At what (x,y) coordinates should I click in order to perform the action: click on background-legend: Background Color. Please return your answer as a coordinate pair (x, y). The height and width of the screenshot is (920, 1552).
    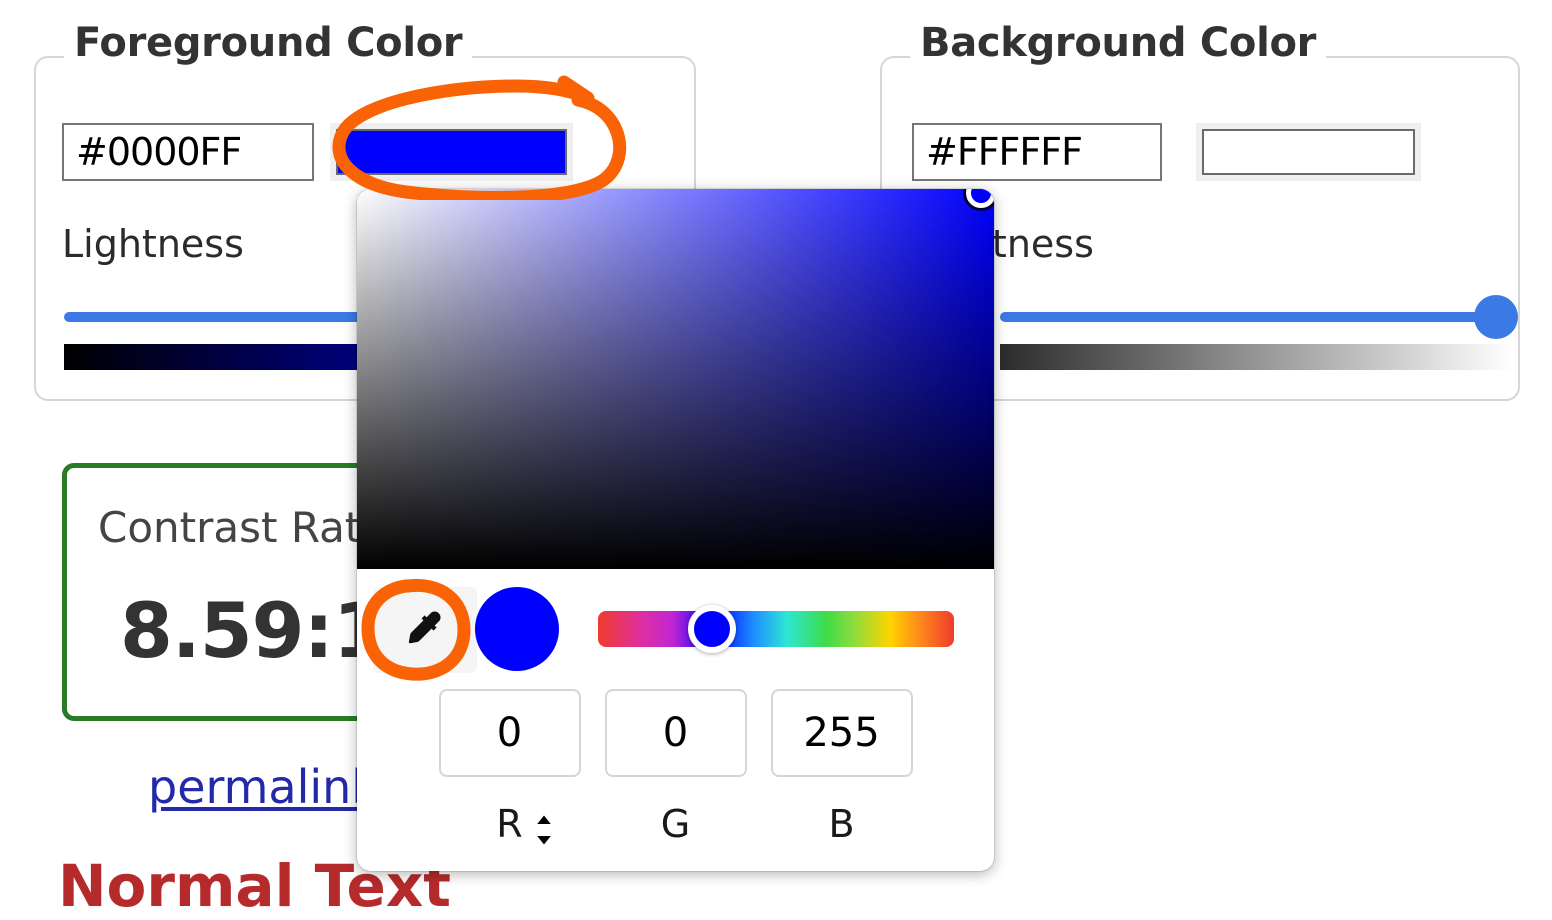
    Looking at the image, I should click on (1118, 43).